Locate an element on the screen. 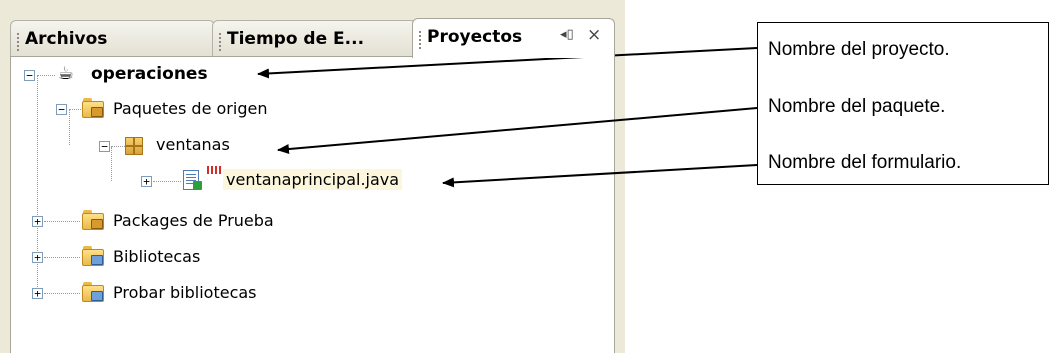 The image size is (1049, 353). java-project-icon: ☕ is located at coordinates (66, 73).